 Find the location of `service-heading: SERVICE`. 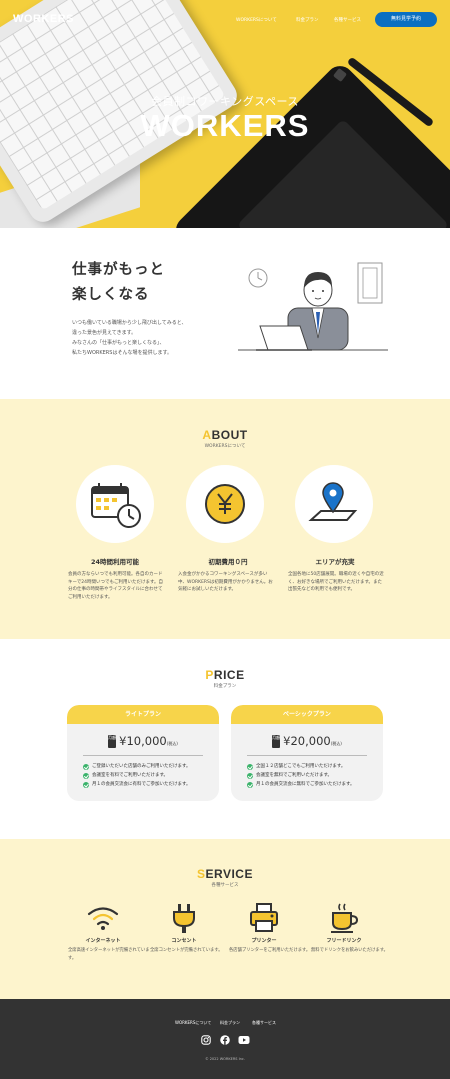

service-heading: SERVICE is located at coordinates (225, 874).